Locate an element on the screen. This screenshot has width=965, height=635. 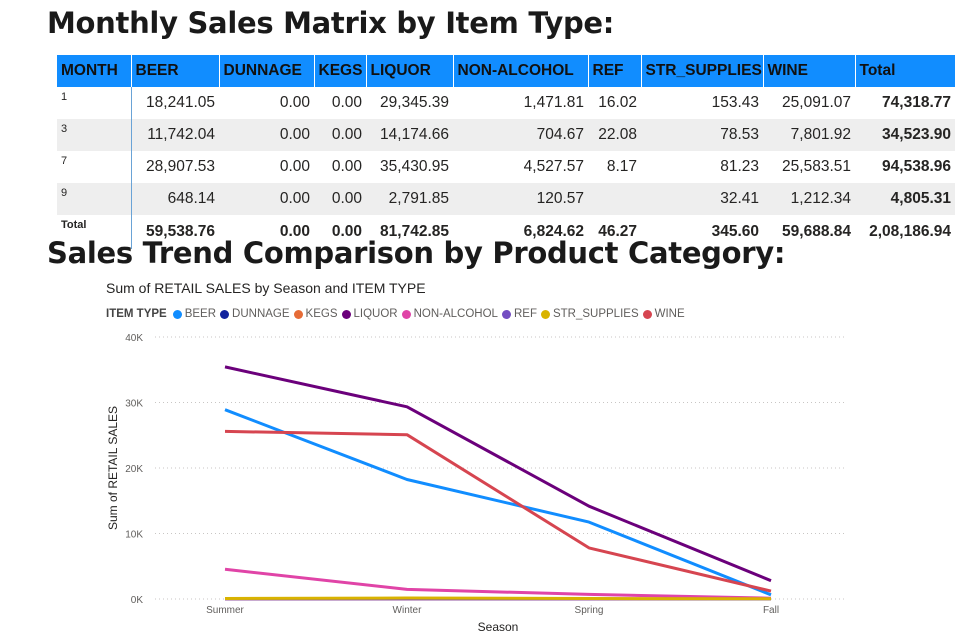
y-tick-label: 20K is located at coordinates (134, 469).